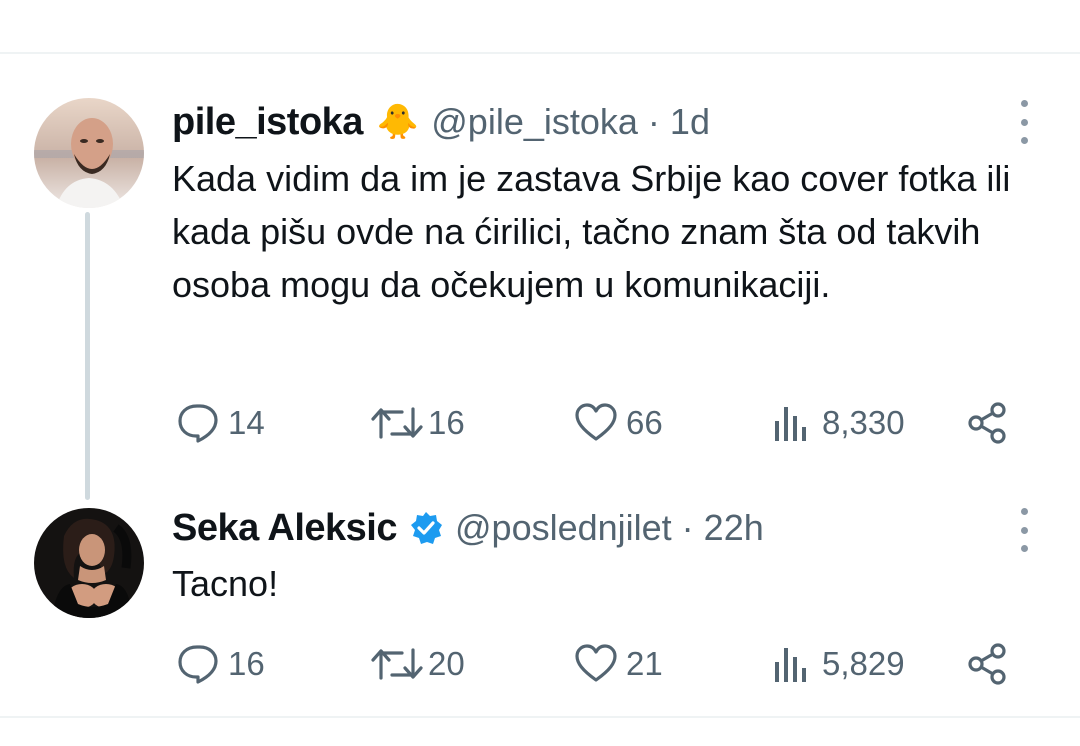  I want to click on repost-button: 20, so click(417, 664).